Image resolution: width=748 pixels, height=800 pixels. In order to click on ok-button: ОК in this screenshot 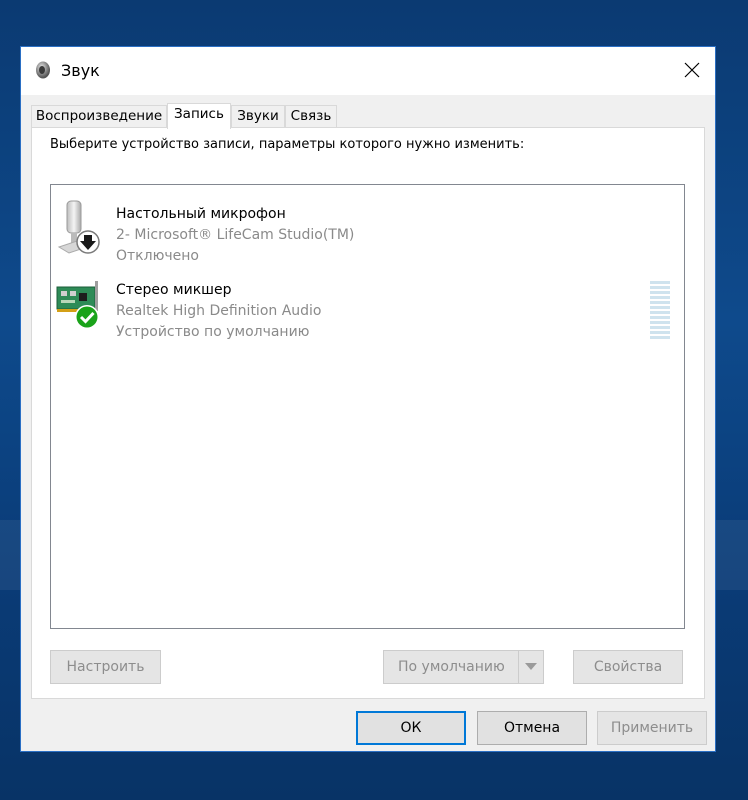, I will do `click(411, 728)`.